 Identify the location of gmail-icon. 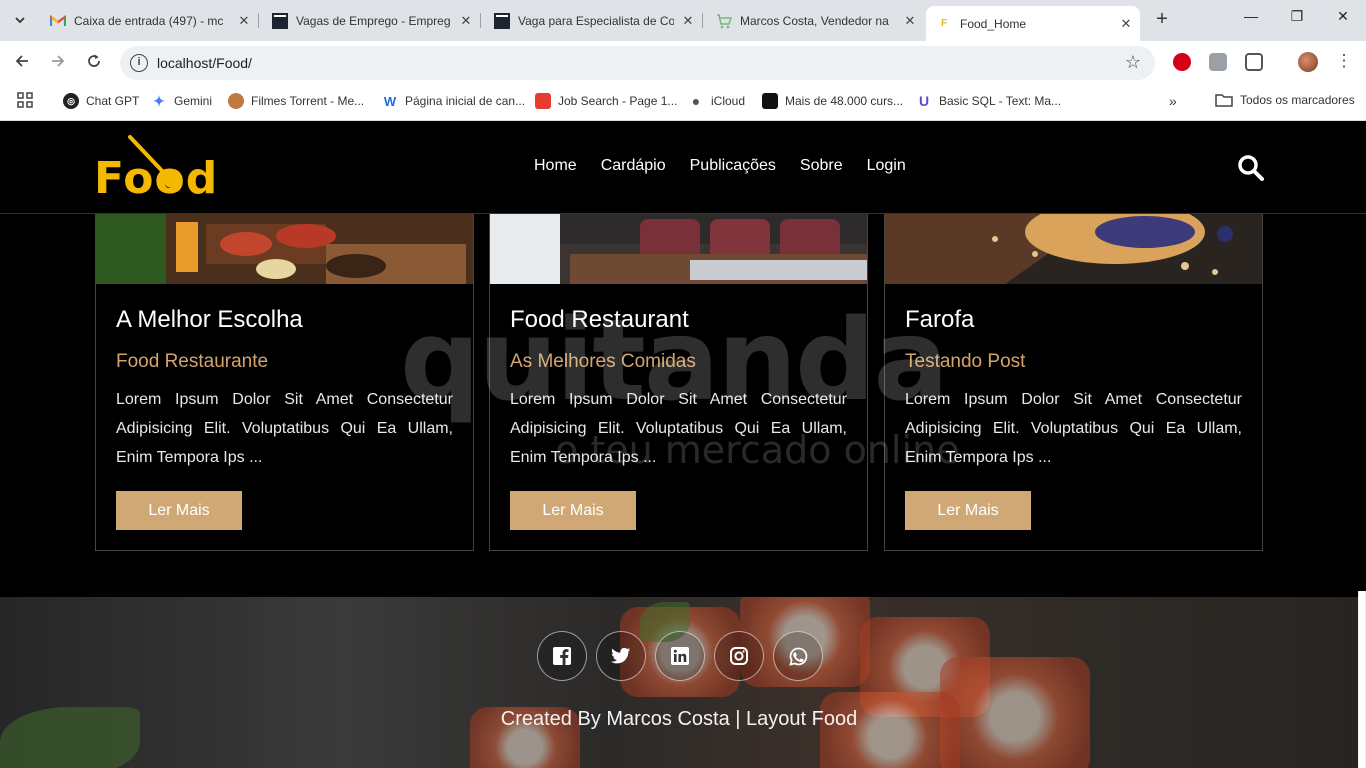
(58, 21).